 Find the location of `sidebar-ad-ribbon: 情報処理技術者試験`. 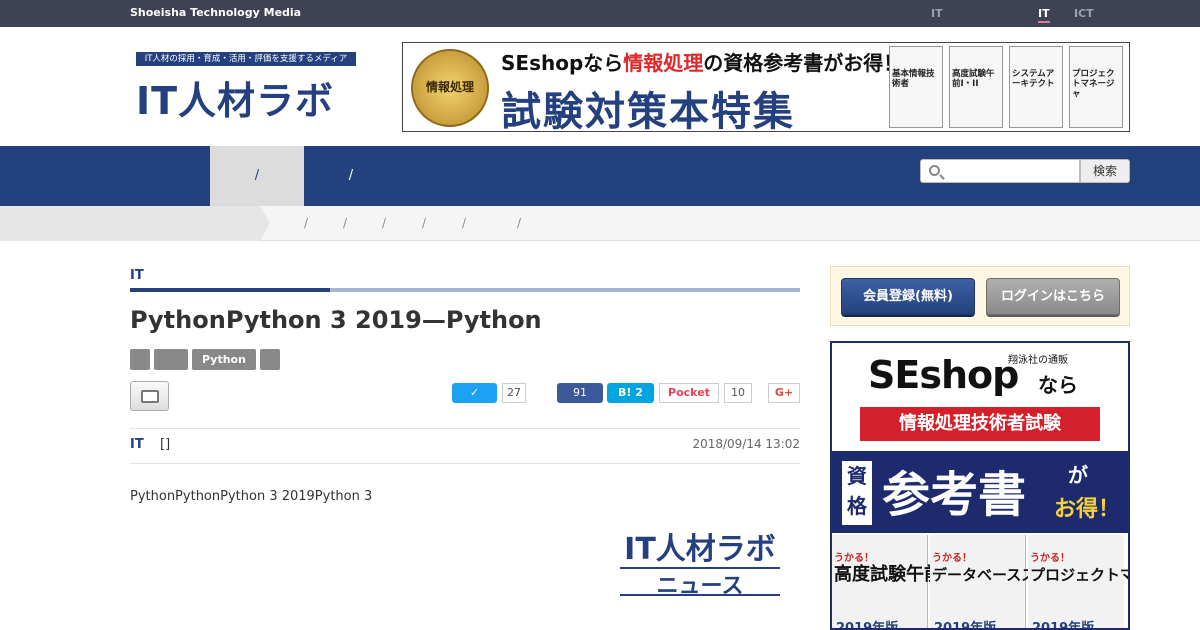

sidebar-ad-ribbon: 情報処理技術者試験 is located at coordinates (980, 424).